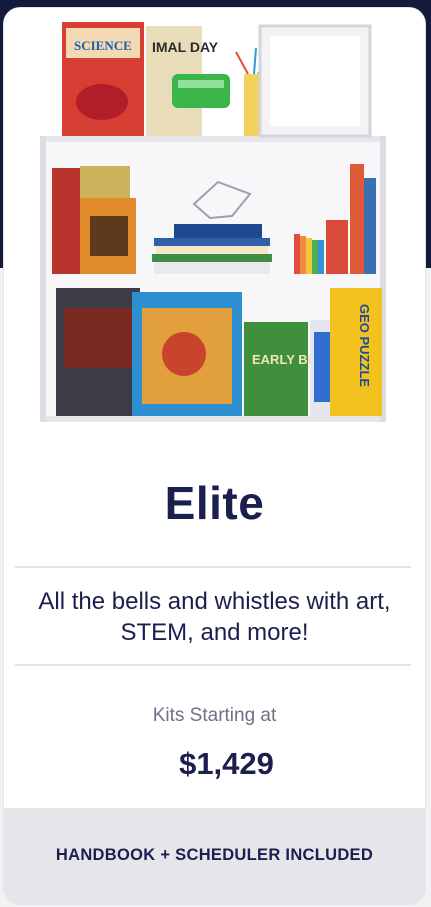 Image resolution: width=431 pixels, height=907 pixels. What do you see at coordinates (364, 345) in the screenshot?
I see `box-title-geo-puzzle: GEO PUZZLE` at bounding box center [364, 345].